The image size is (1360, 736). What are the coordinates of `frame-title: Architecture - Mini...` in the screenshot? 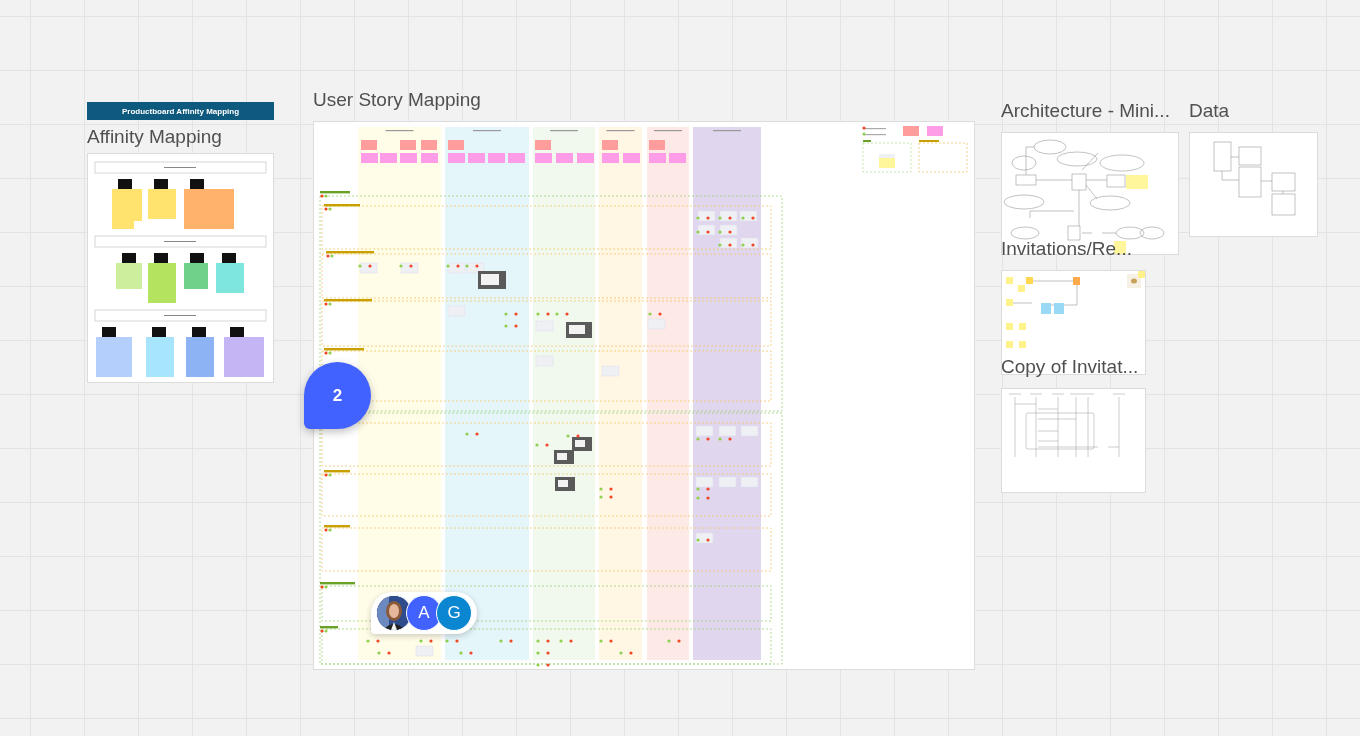 It's located at (1085, 111).